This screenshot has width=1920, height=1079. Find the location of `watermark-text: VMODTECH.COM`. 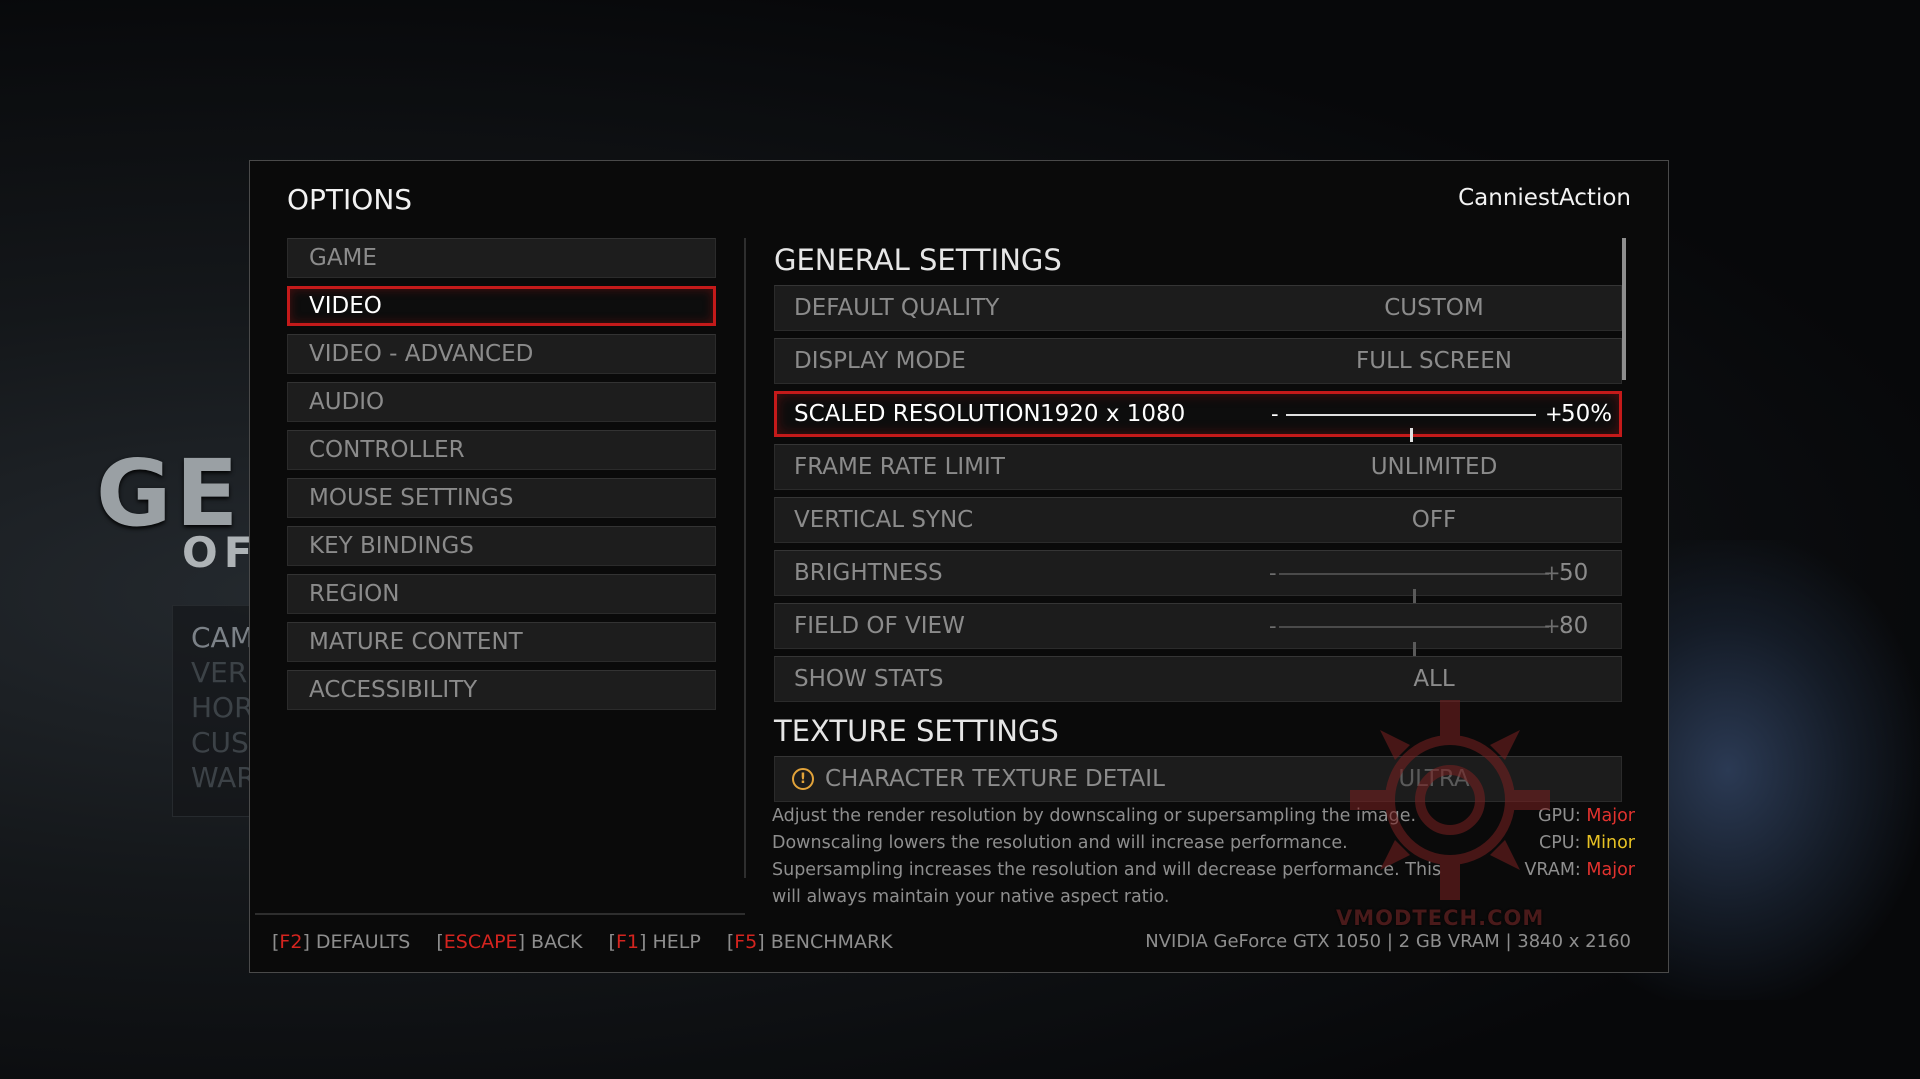

watermark-text: VMODTECH.COM is located at coordinates (1440, 918).